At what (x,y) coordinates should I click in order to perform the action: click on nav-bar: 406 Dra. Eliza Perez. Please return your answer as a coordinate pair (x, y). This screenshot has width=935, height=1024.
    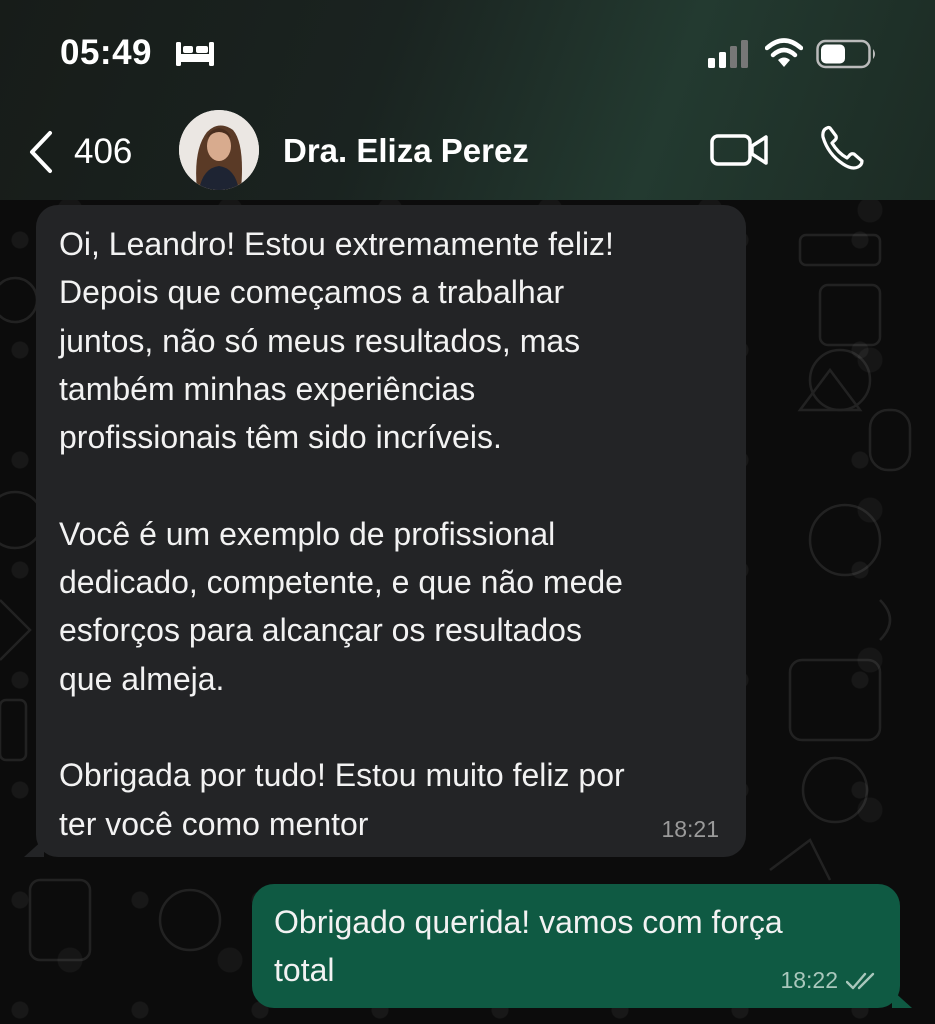
    Looking at the image, I should click on (467, 150).